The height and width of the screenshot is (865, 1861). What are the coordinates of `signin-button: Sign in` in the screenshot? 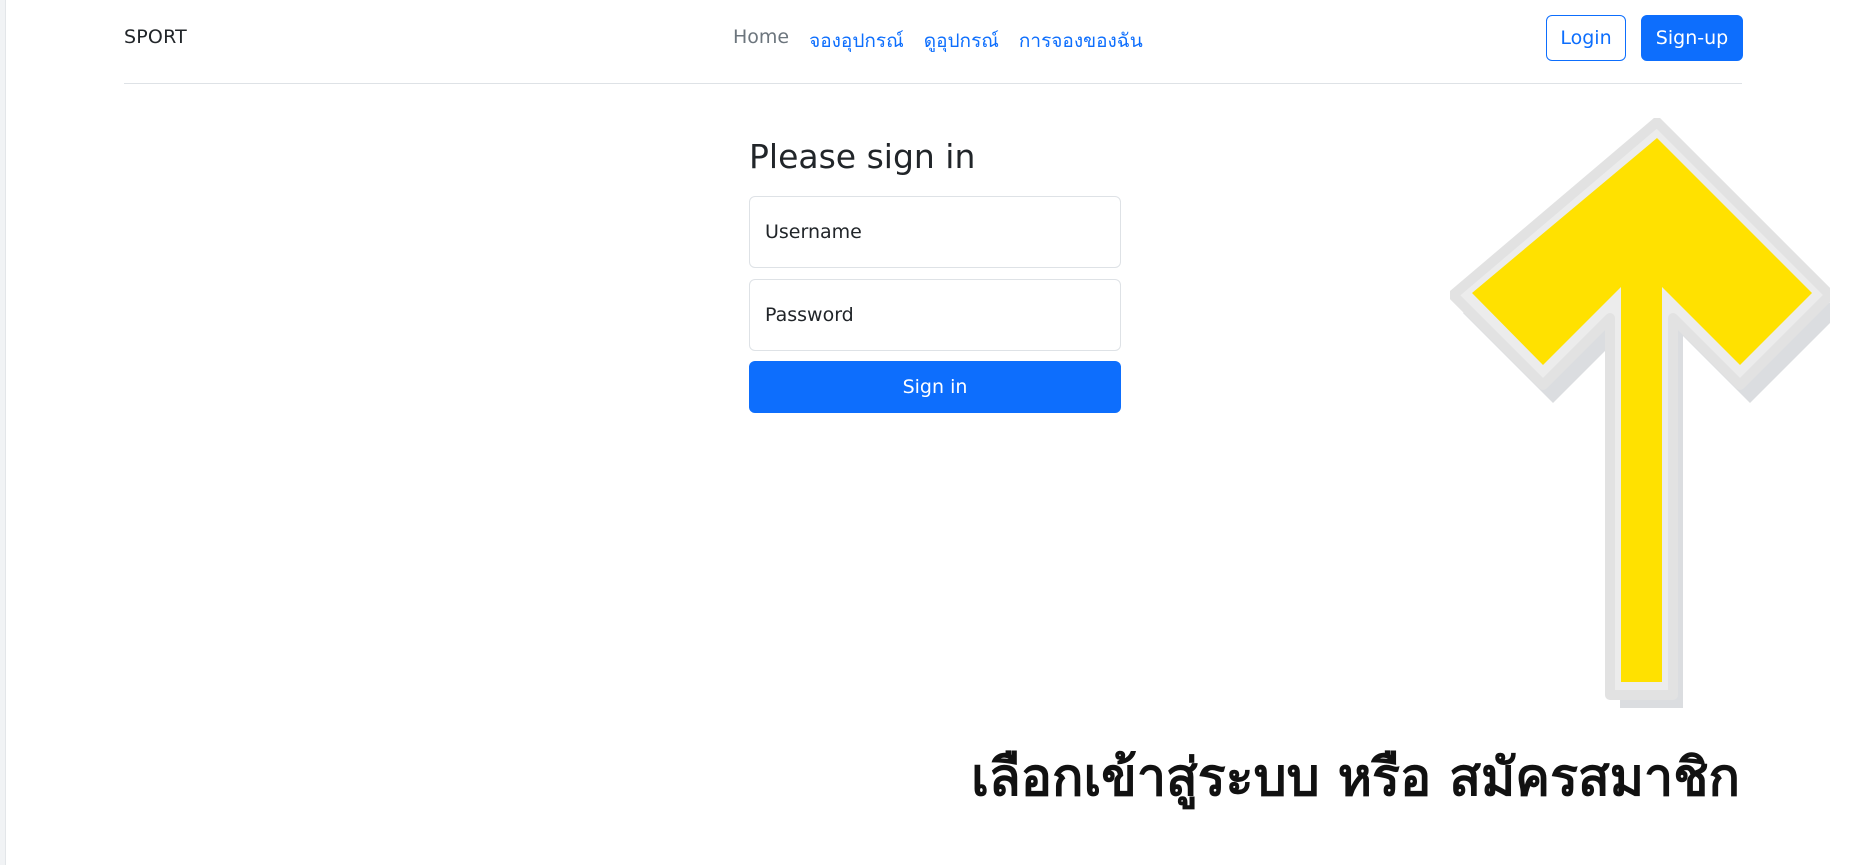 It's located at (935, 387).